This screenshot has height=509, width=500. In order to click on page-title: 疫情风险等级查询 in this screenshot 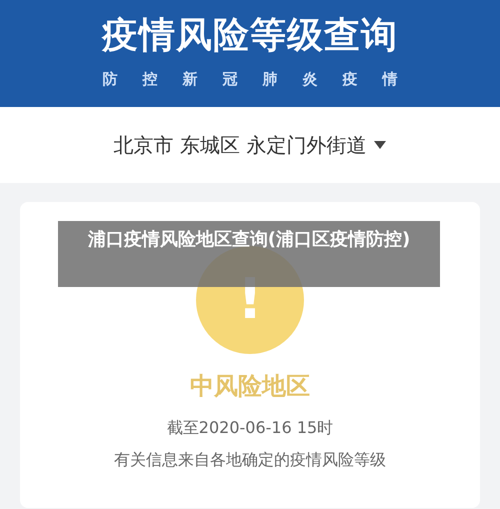, I will do `click(250, 36)`.